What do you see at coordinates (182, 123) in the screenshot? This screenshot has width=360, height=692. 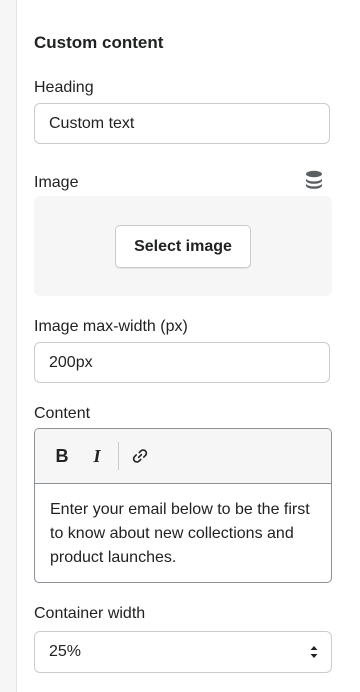 I see `heading-input` at bounding box center [182, 123].